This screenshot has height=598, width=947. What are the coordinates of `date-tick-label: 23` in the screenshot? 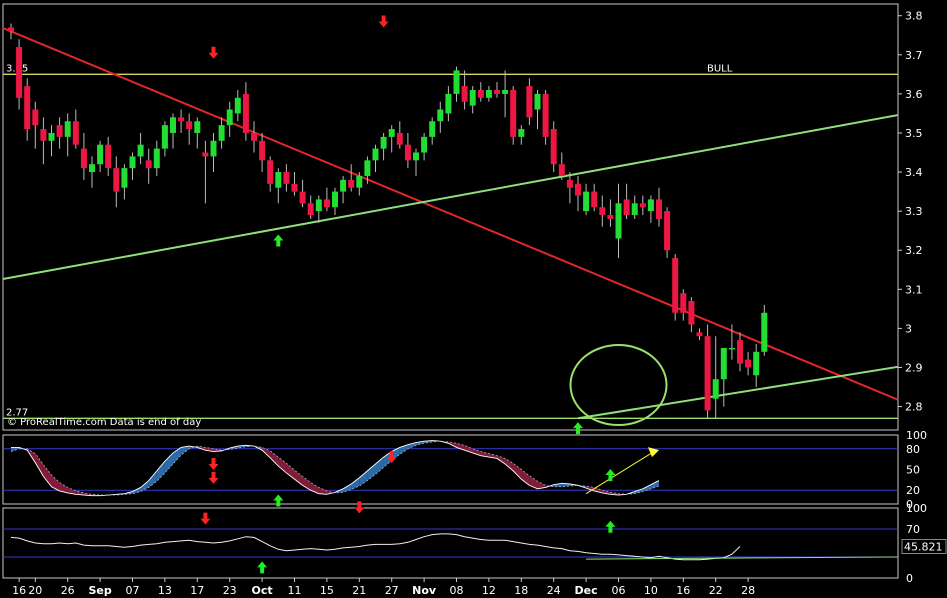 It's located at (230, 590).